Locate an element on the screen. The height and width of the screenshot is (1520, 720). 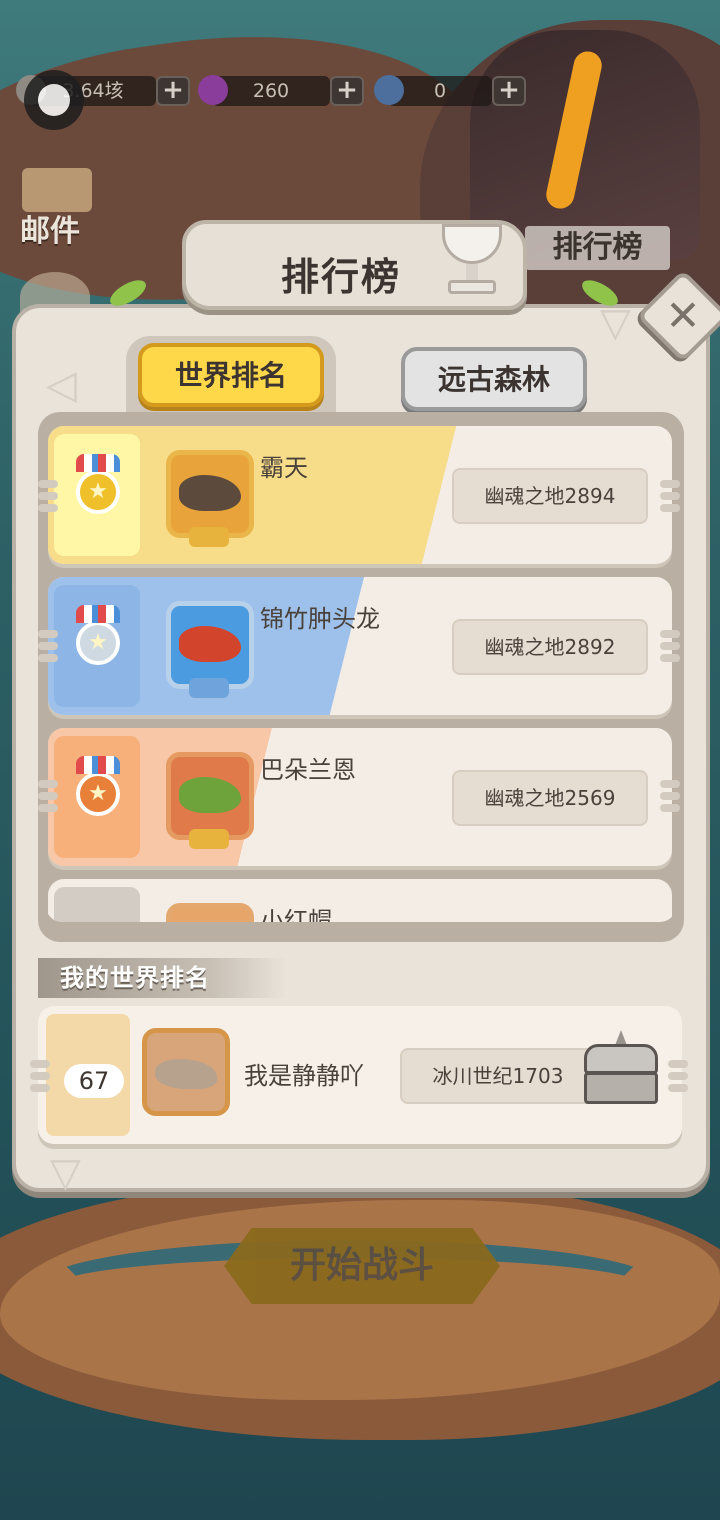
ranking-row: 小红帽 is located at coordinates (360, 900).